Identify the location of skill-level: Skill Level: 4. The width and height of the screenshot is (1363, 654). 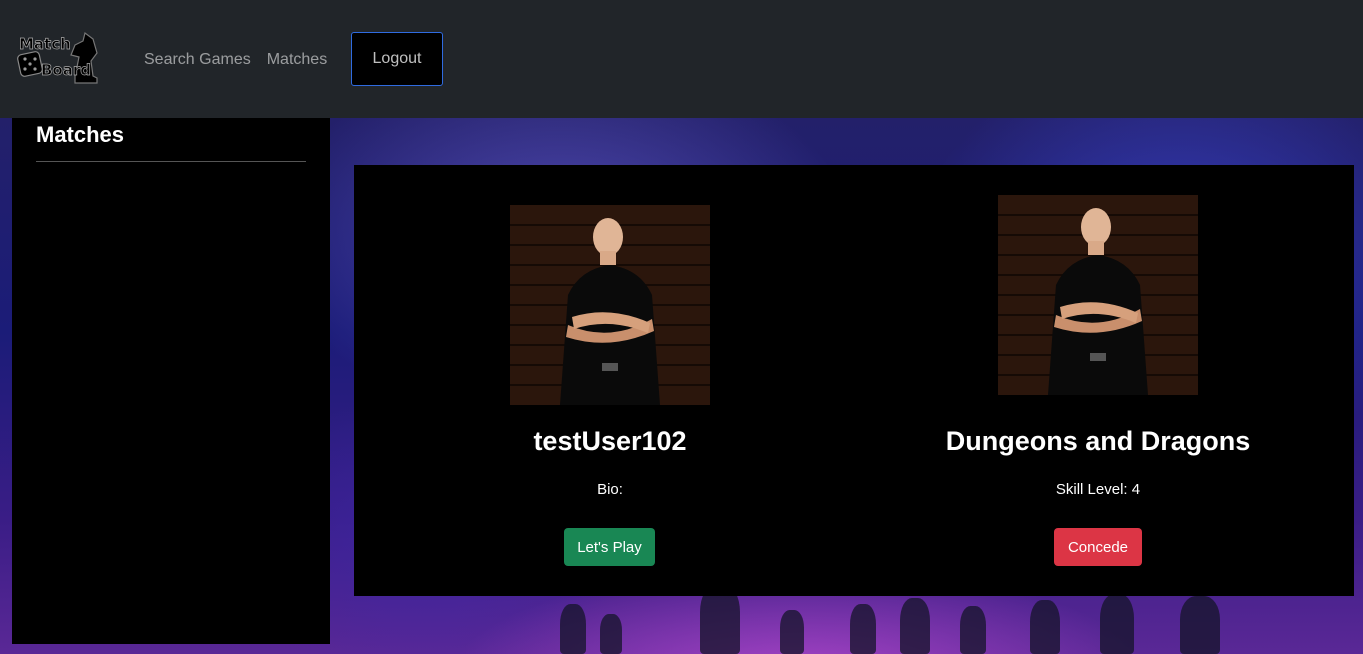
(1098, 489).